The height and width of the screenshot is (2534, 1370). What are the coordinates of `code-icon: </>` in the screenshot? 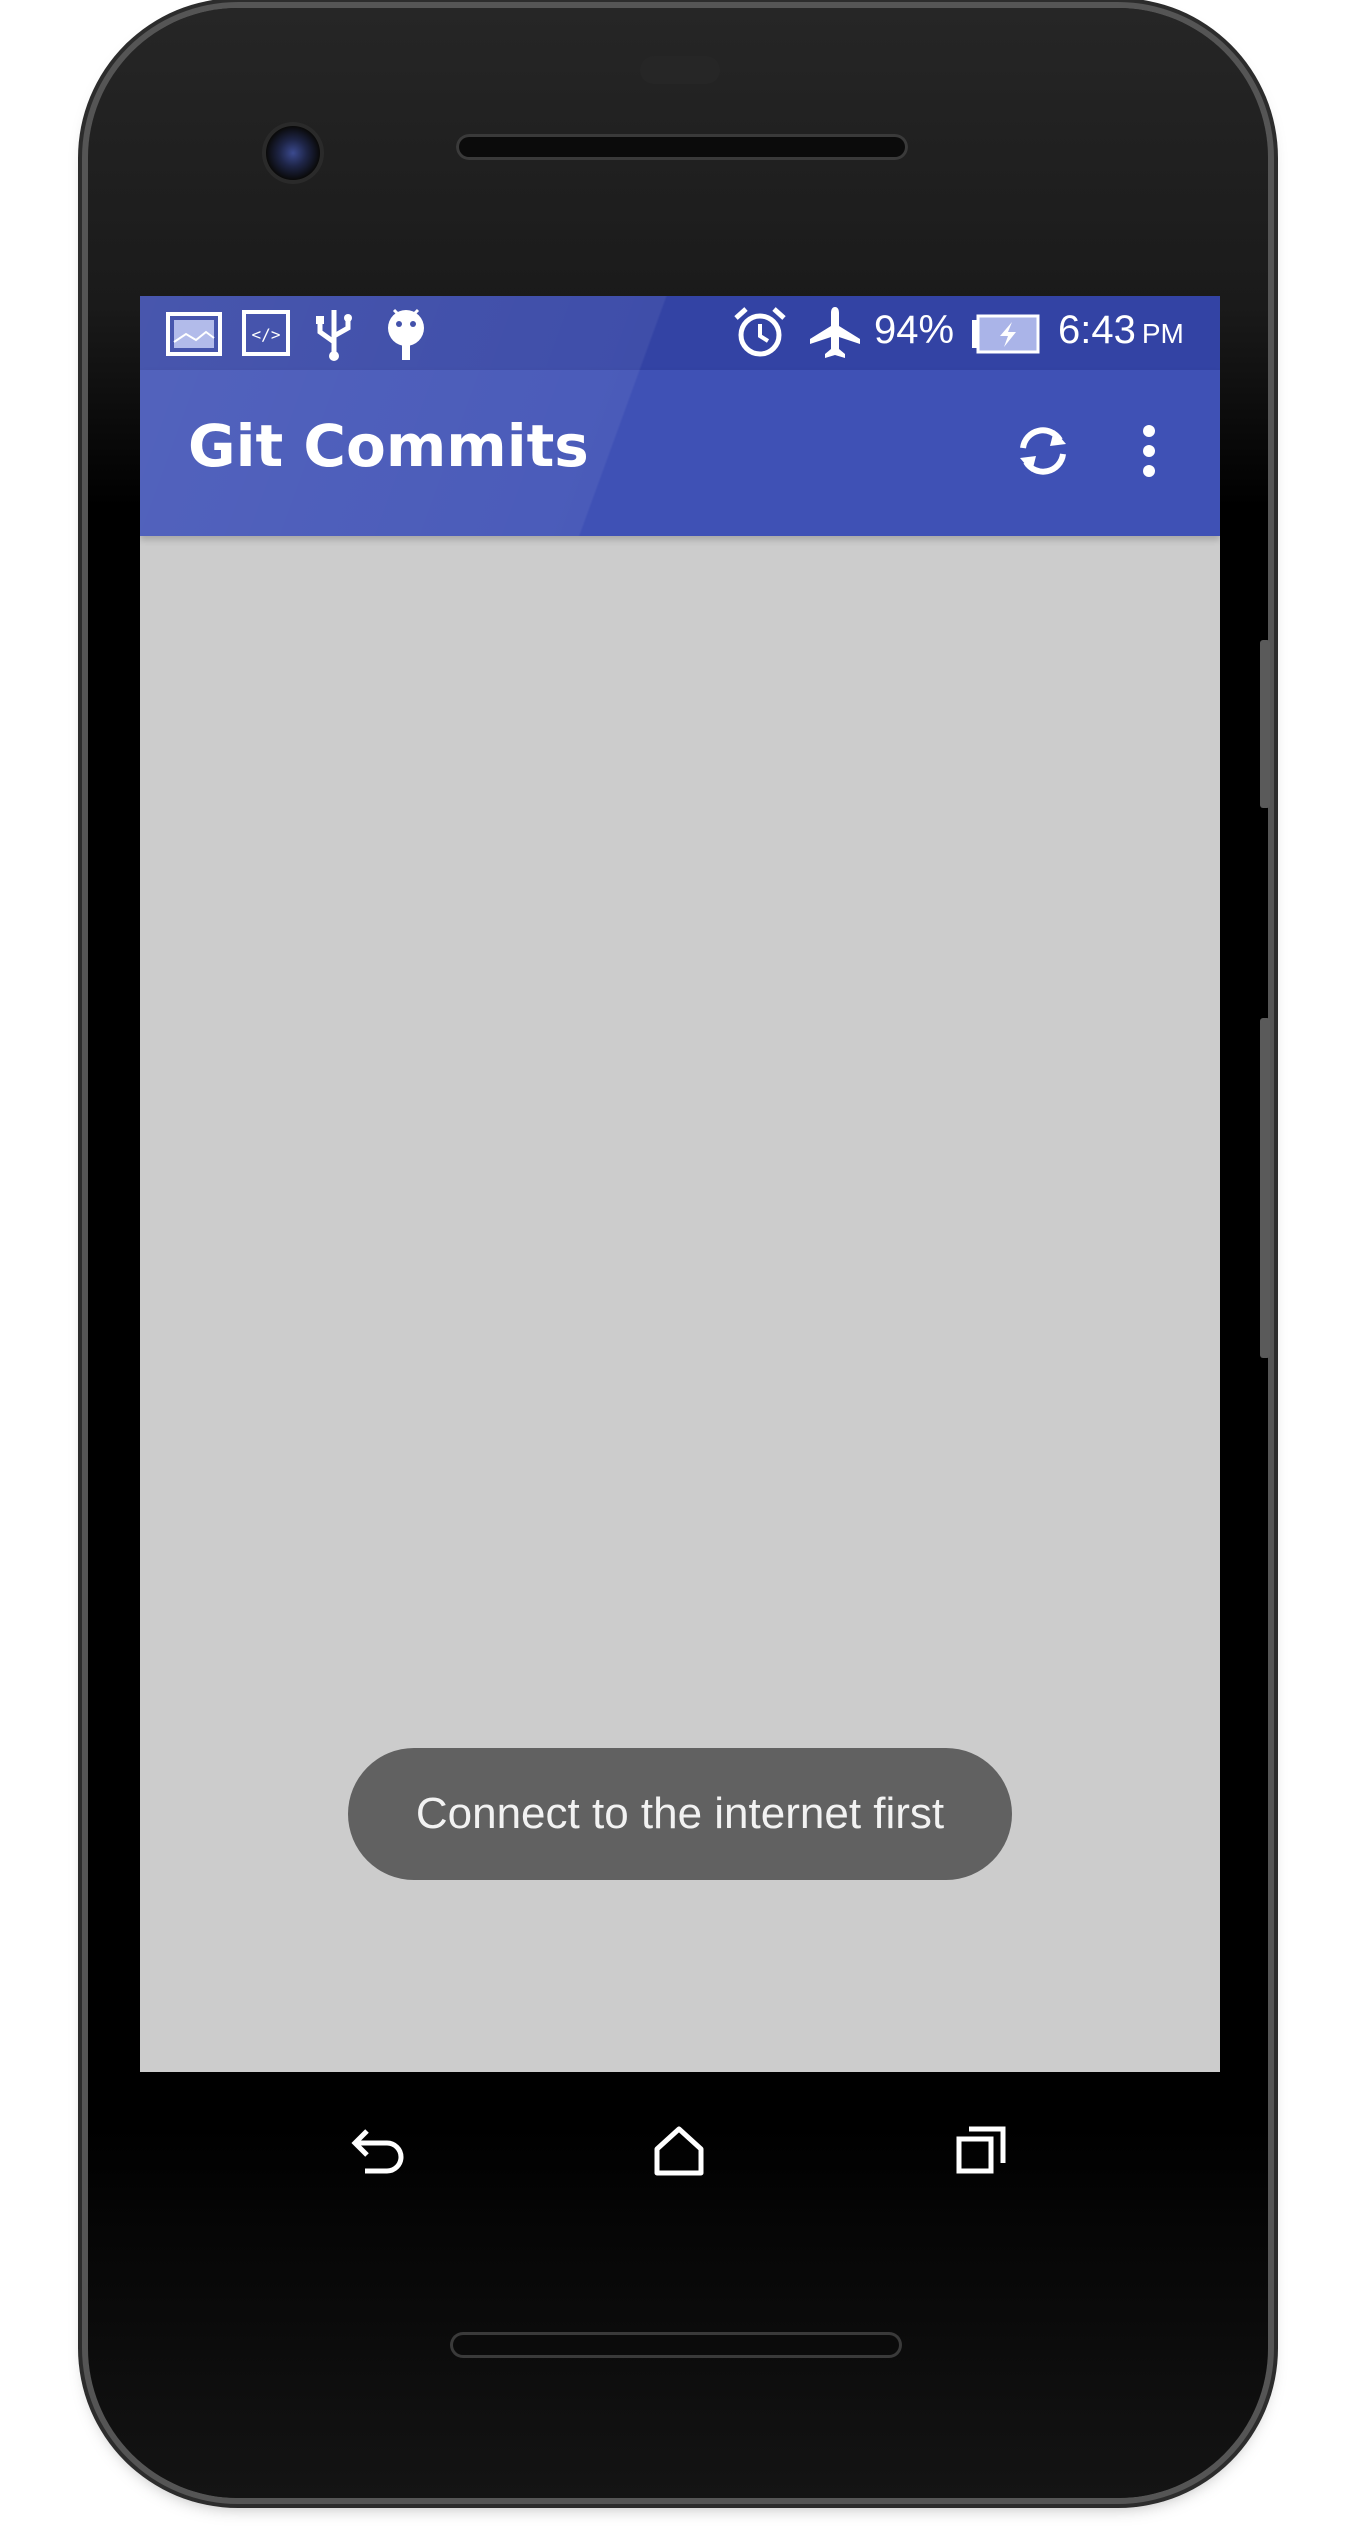 It's located at (266, 335).